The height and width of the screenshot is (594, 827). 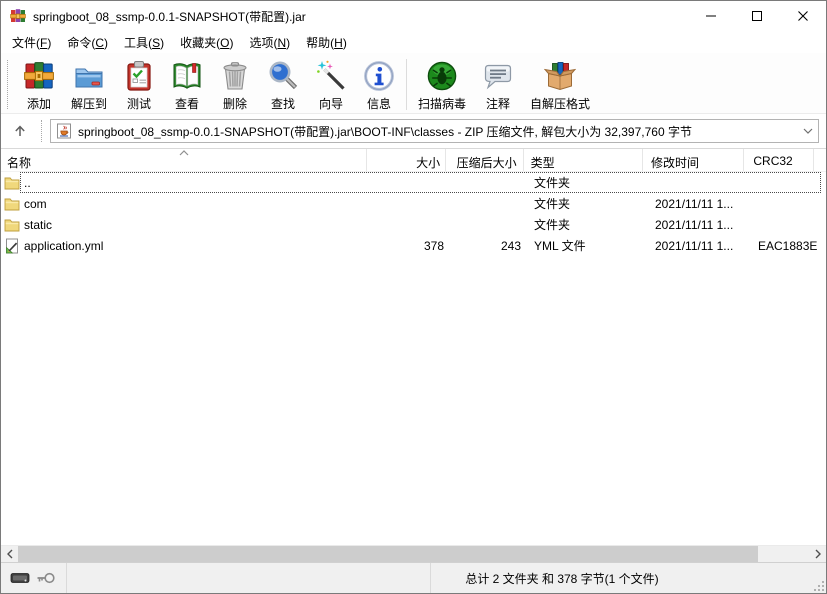 What do you see at coordinates (442, 104) in the screenshot?
I see `toolbar-button-label: 扫描病毒` at bounding box center [442, 104].